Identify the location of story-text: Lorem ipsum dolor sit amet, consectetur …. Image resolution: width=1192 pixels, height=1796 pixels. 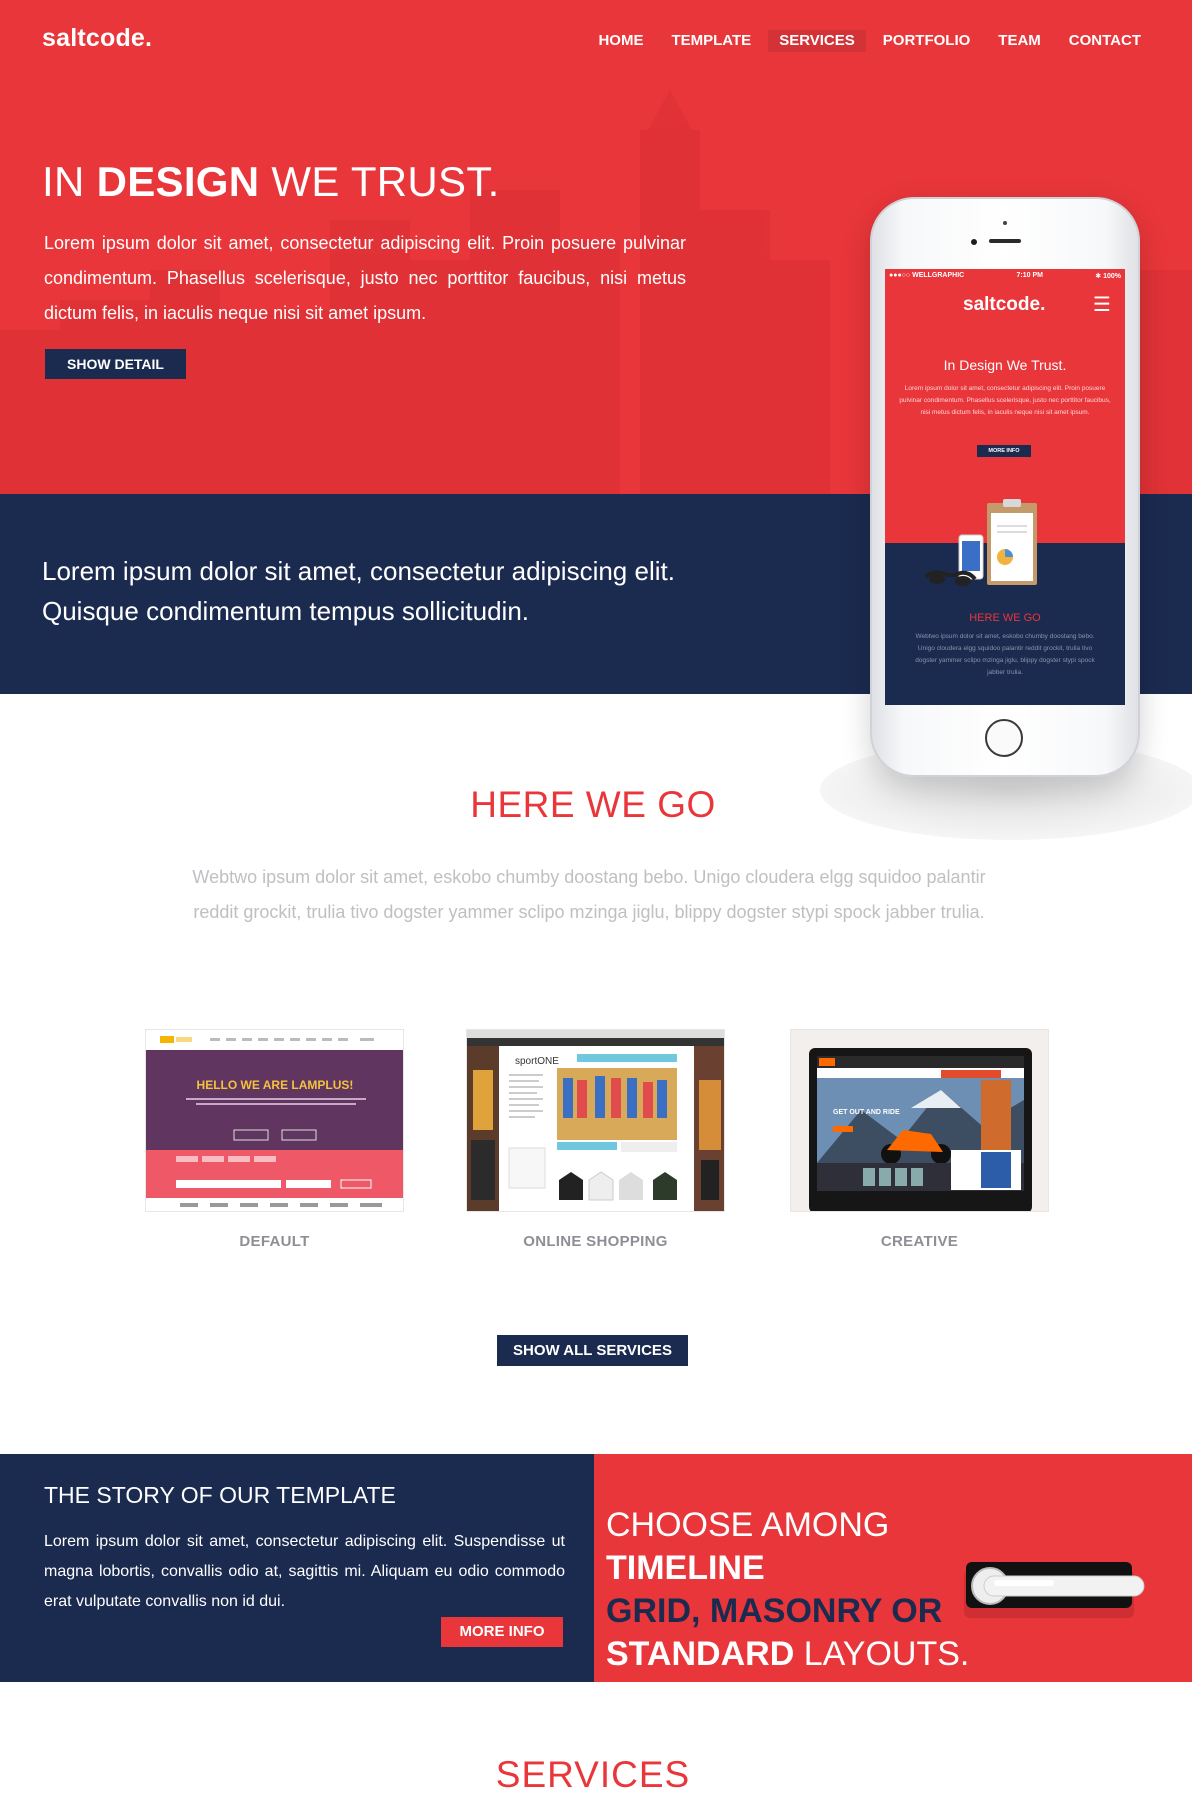
(304, 1571).